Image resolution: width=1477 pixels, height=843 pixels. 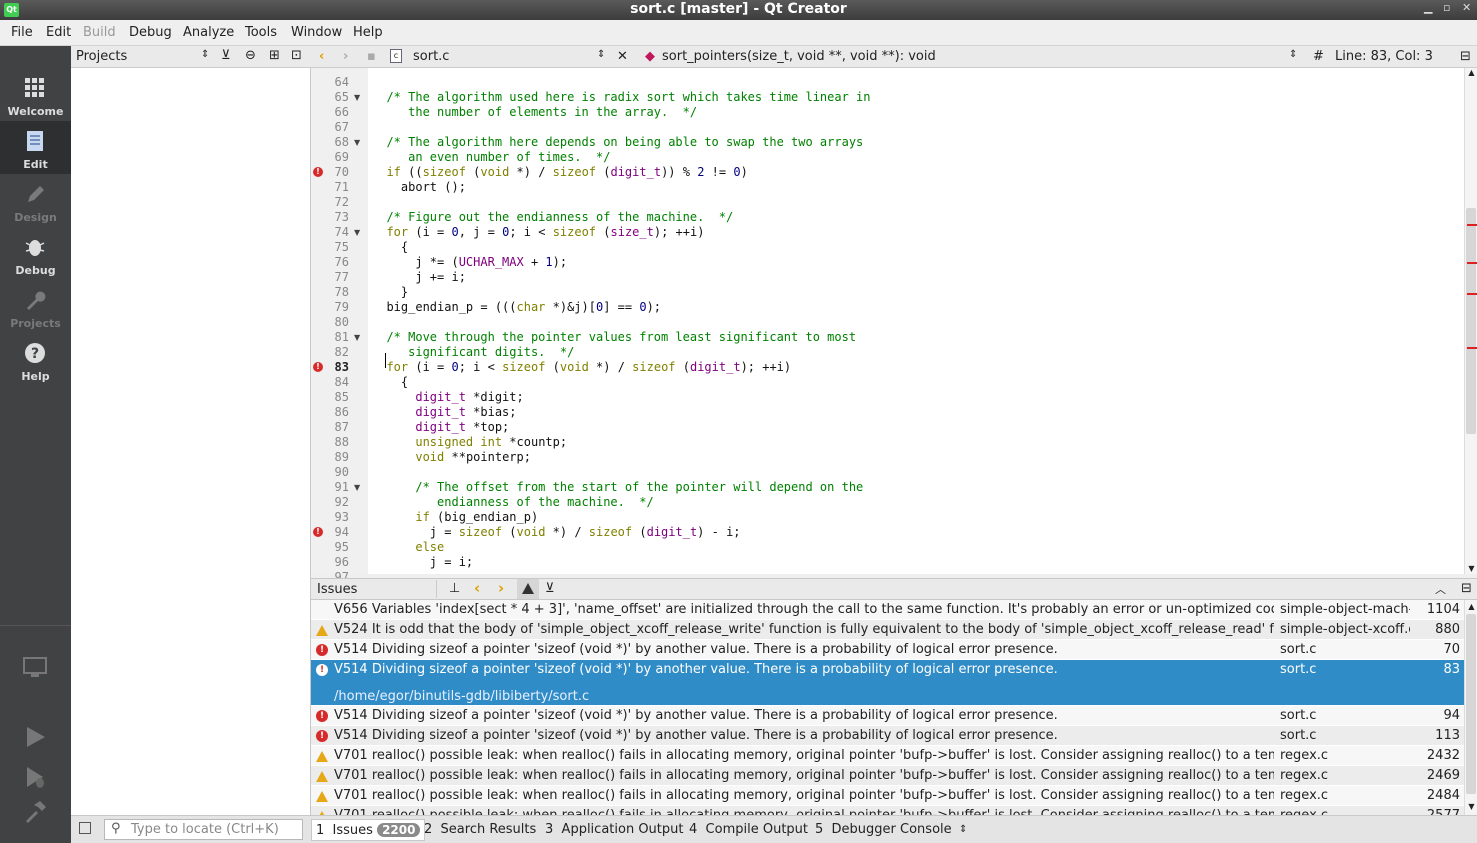 What do you see at coordinates (330, 292) in the screenshot?
I see `line-number: 78` at bounding box center [330, 292].